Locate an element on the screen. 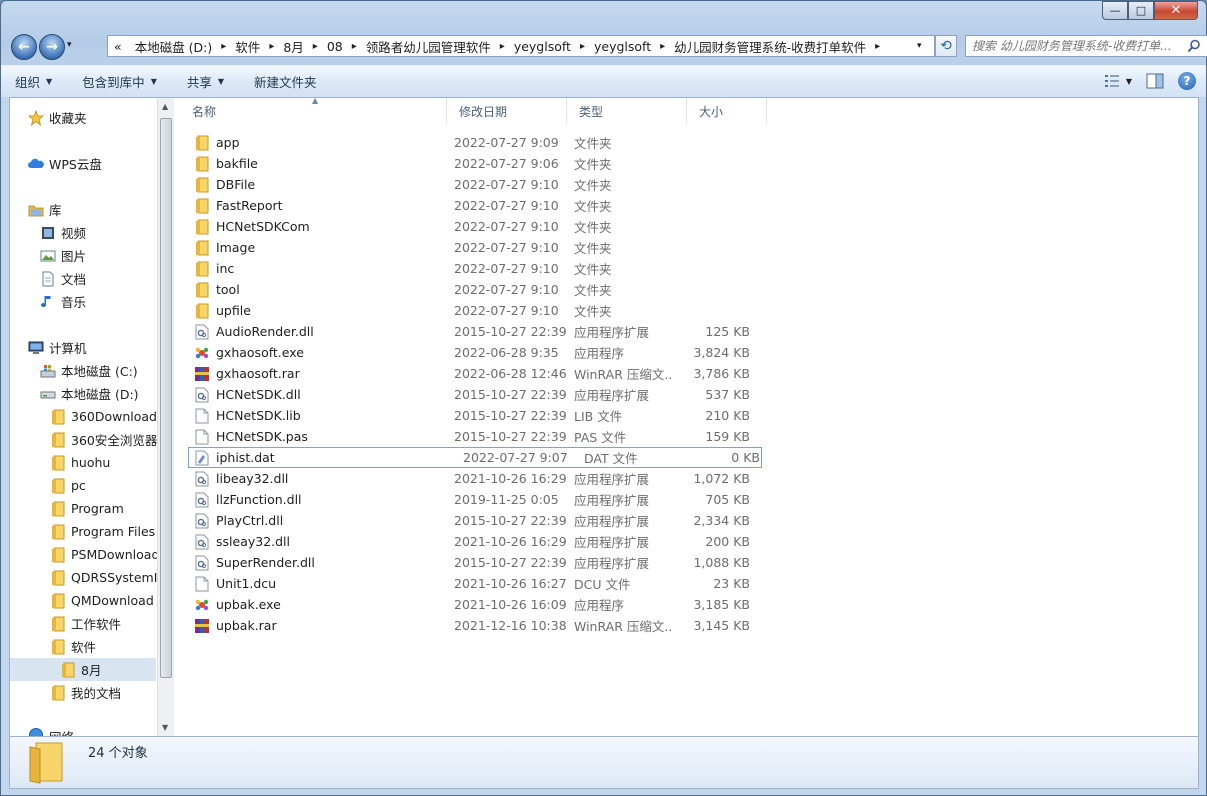 The width and height of the screenshot is (1207, 796). file-name-cell: SuperRender.dll is located at coordinates (311, 563).